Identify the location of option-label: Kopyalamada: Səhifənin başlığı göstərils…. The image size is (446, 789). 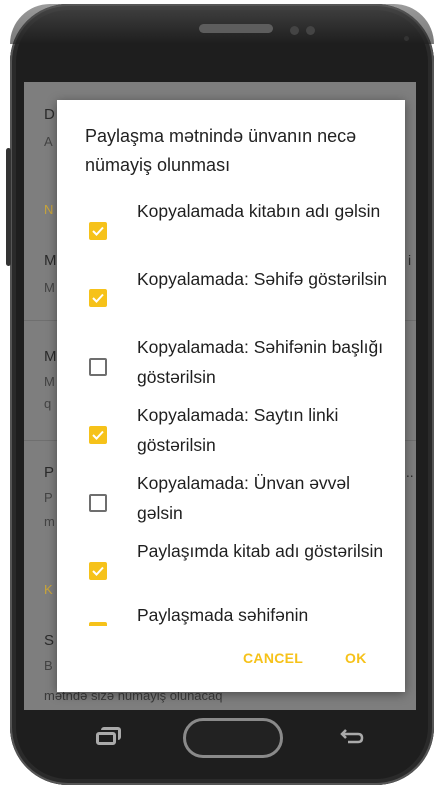
(260, 362).